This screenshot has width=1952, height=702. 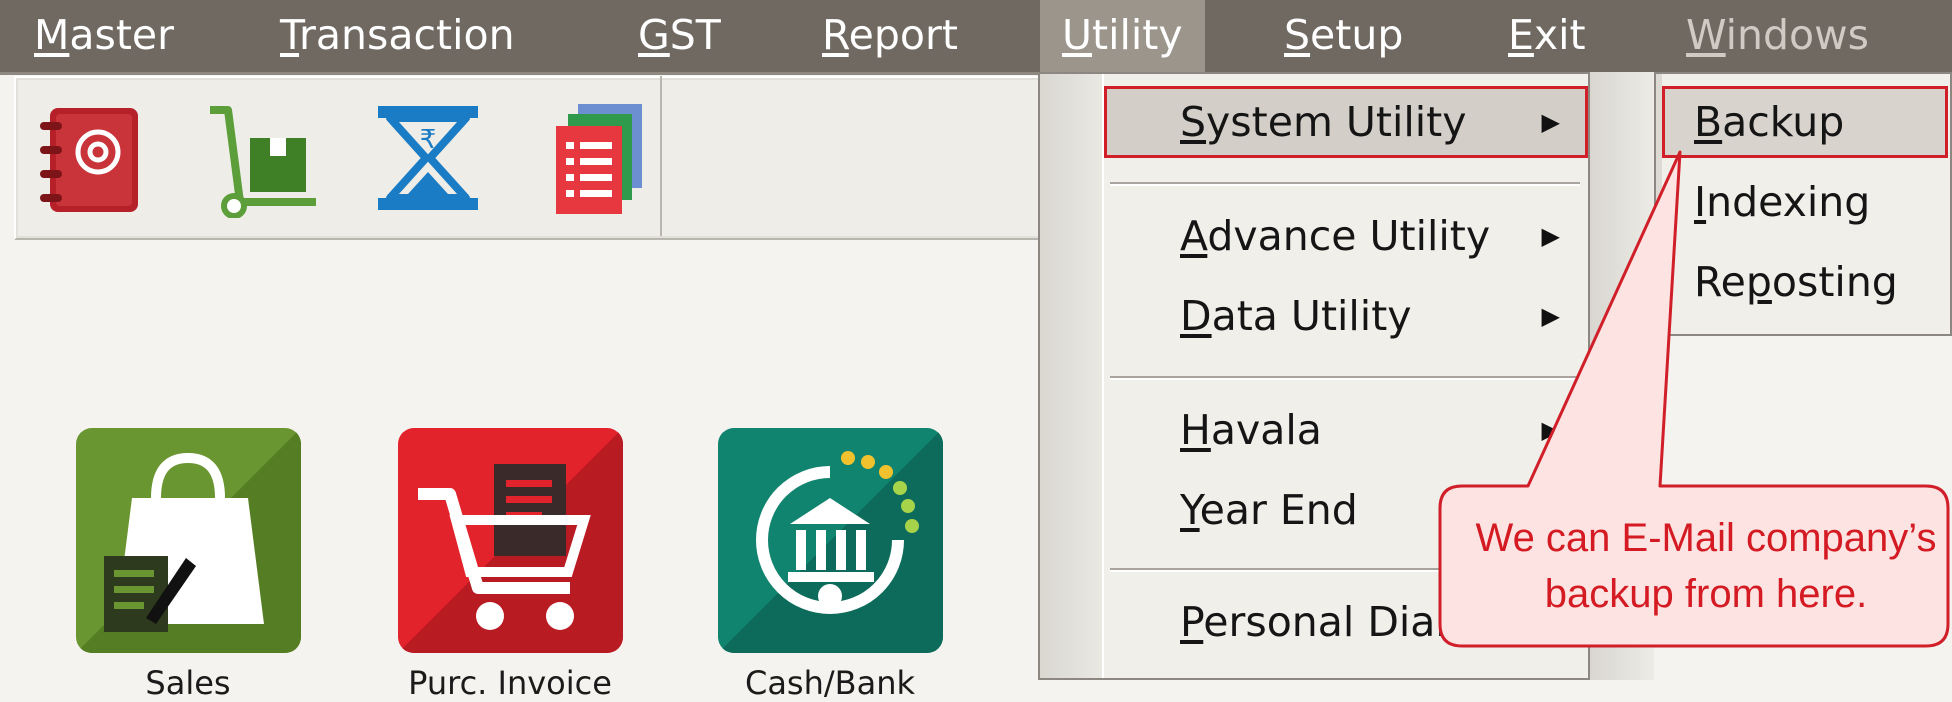 What do you see at coordinates (1720, 282) in the screenshot?
I see `reposting-prefix: Re` at bounding box center [1720, 282].